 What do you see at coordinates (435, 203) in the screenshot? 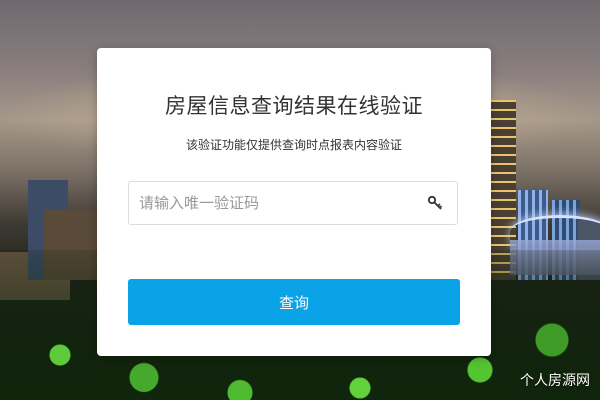
I see `key-icon` at bounding box center [435, 203].